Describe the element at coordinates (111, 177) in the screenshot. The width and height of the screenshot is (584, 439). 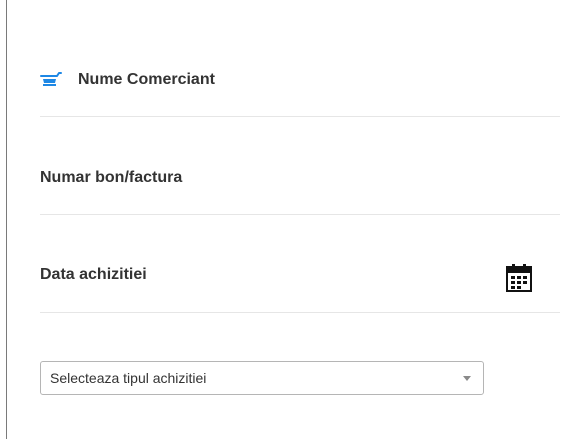
I see `receipt-number-label: Numar bon/factura` at that location.